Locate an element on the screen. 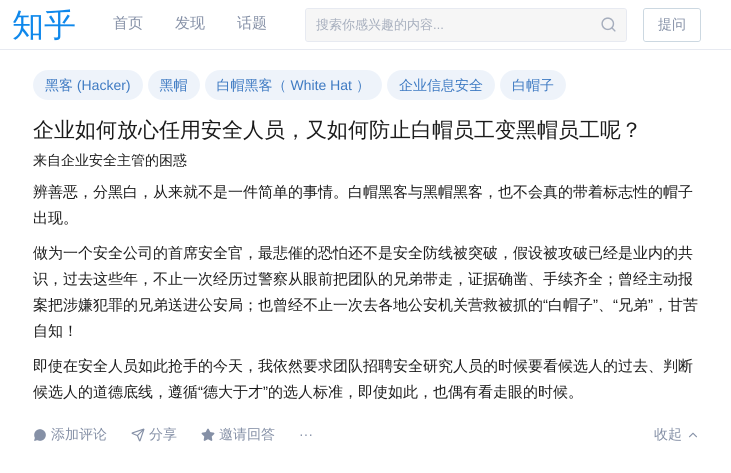 This screenshot has height=473, width=731. topic-tag: 黑客 (Hacker) is located at coordinates (88, 85).